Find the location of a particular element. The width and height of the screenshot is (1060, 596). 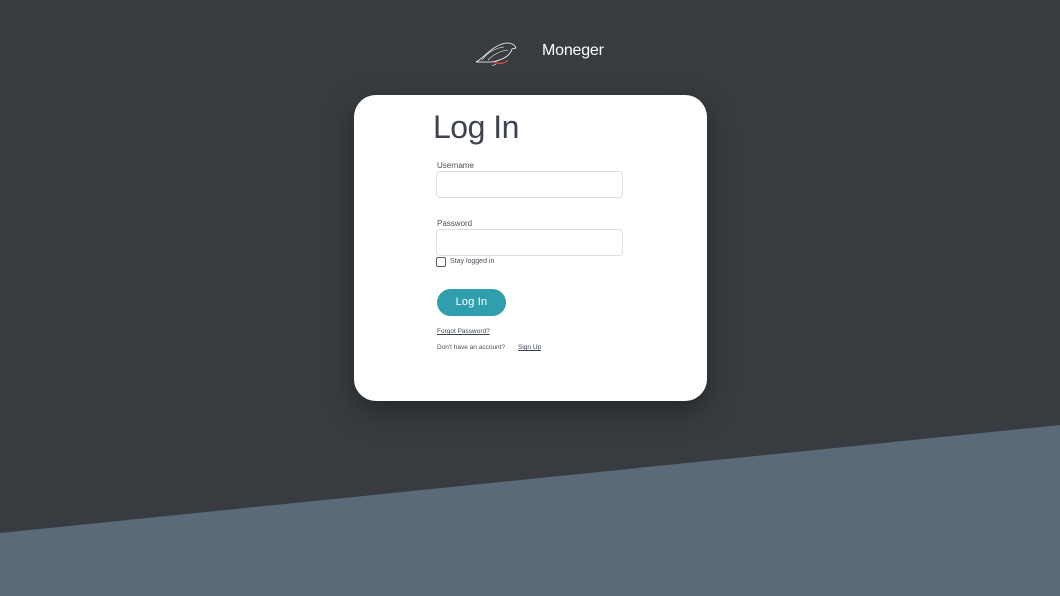

password-input is located at coordinates (529, 242).